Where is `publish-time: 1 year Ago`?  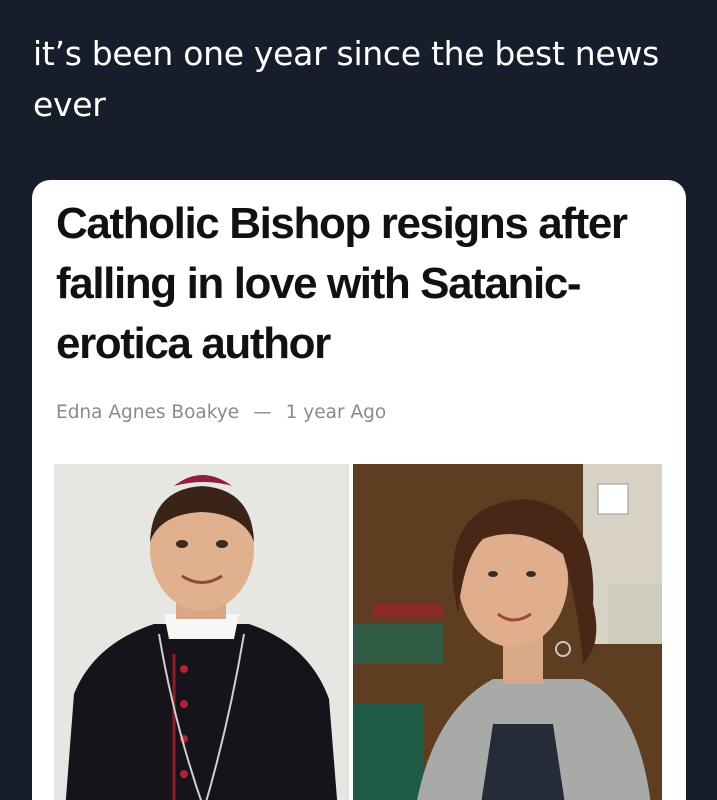
publish-time: 1 year Ago is located at coordinates (336, 412).